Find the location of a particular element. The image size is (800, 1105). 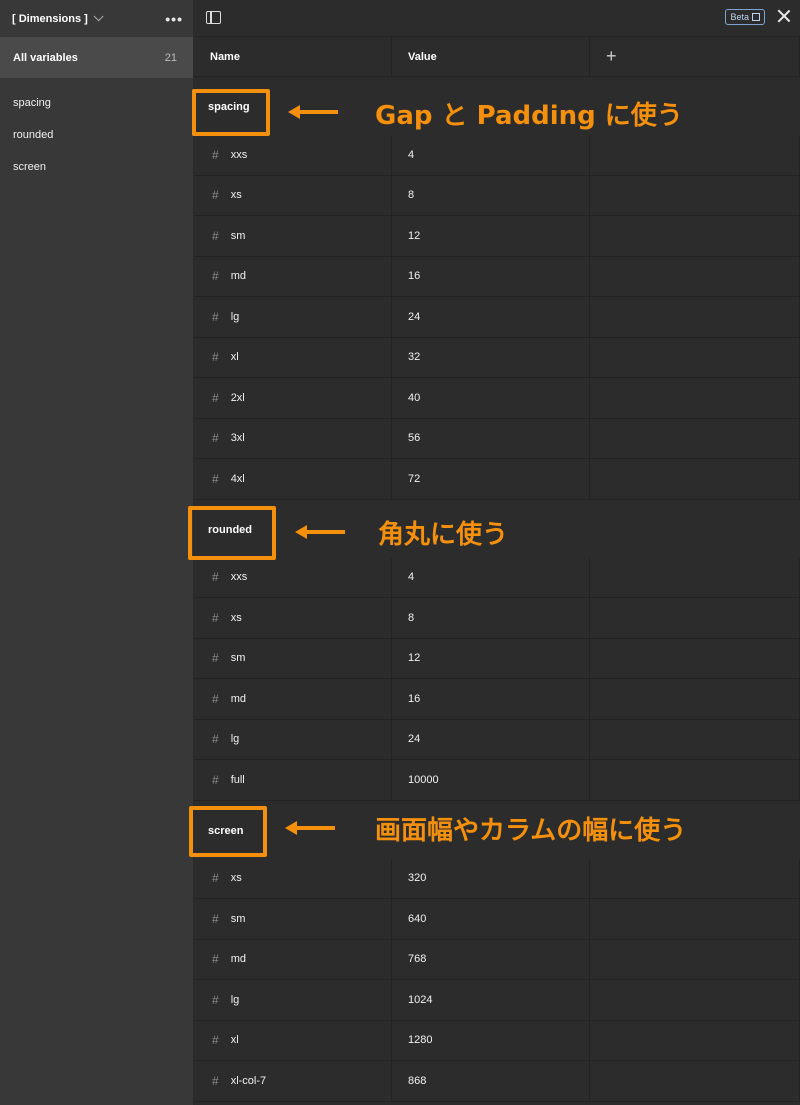

table-row: # full 10000 is located at coordinates (497, 780).